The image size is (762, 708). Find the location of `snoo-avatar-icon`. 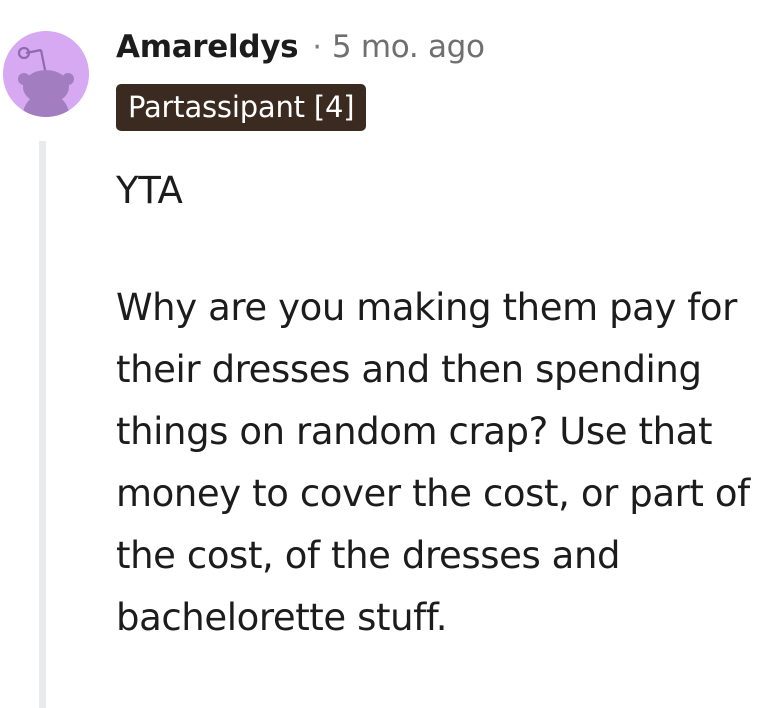

snoo-avatar-icon is located at coordinates (46, 74).